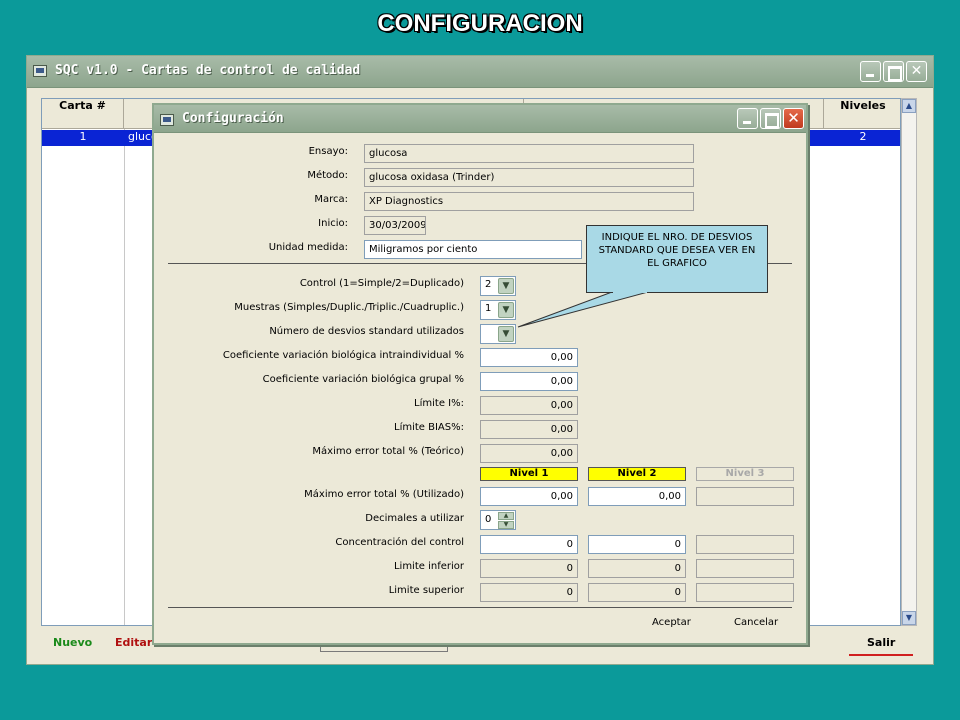 Image resolution: width=960 pixels, height=720 pixels. Describe the element at coordinates (529, 429) in the screenshot. I see `limite-bias-field: 0,00` at that location.